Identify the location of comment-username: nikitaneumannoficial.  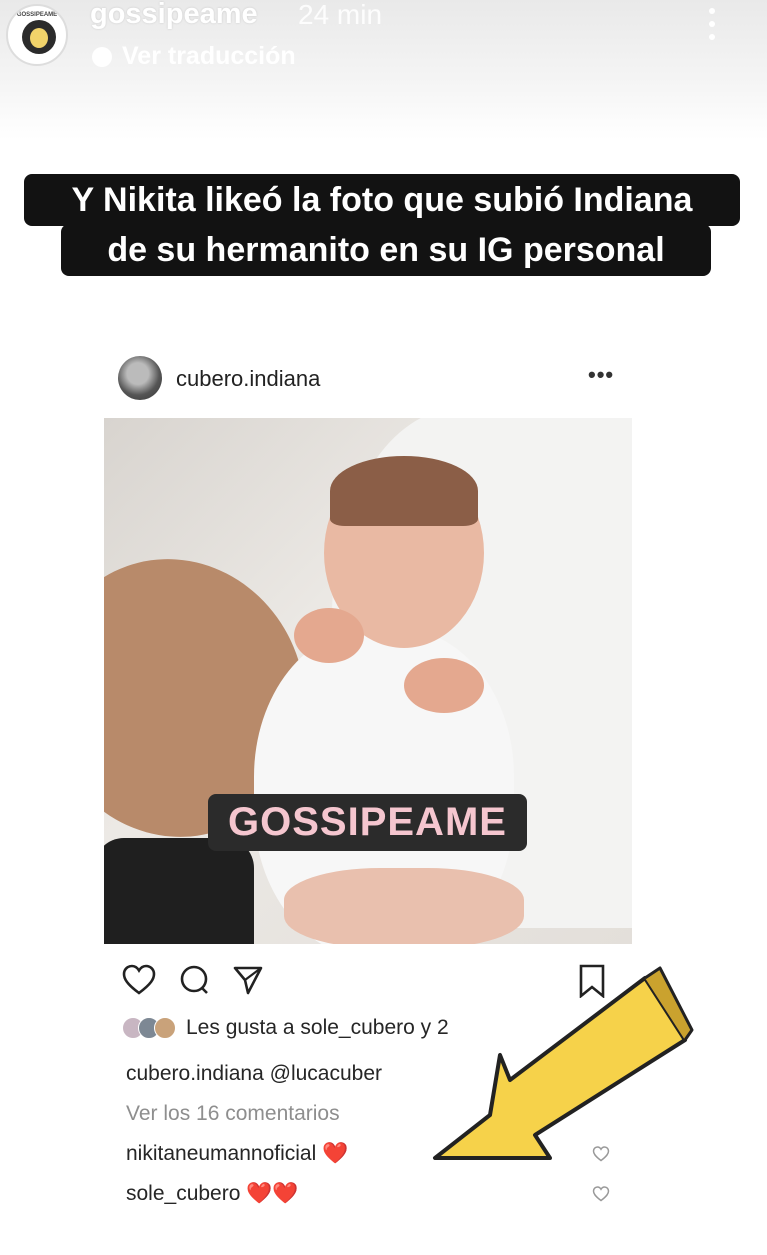
(221, 1153).